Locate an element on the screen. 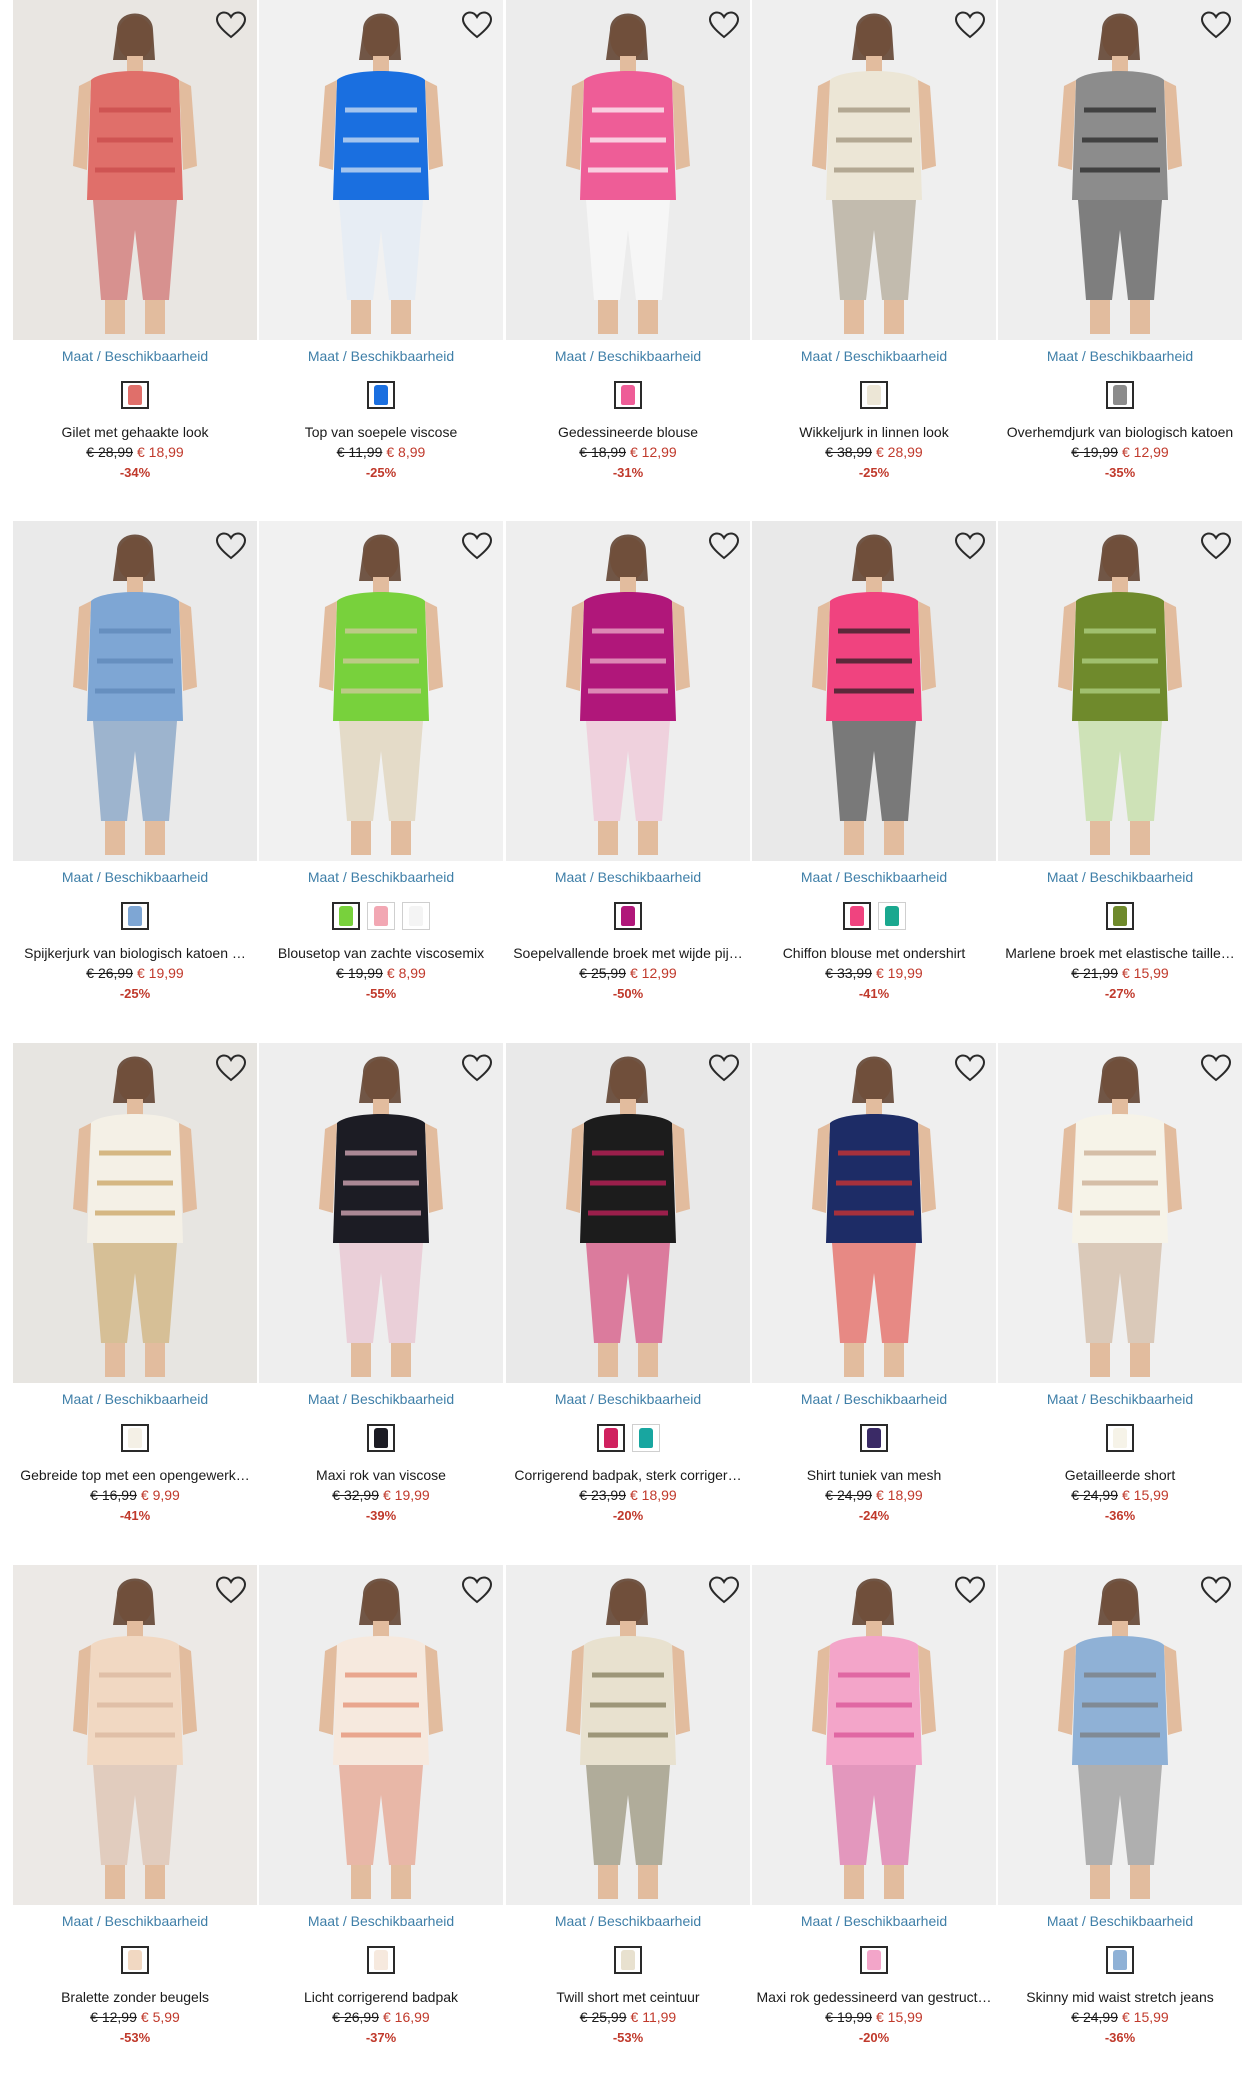 This screenshot has height=2082, width=1250. product-name: Gilet met gehaakte look is located at coordinates (135, 432).